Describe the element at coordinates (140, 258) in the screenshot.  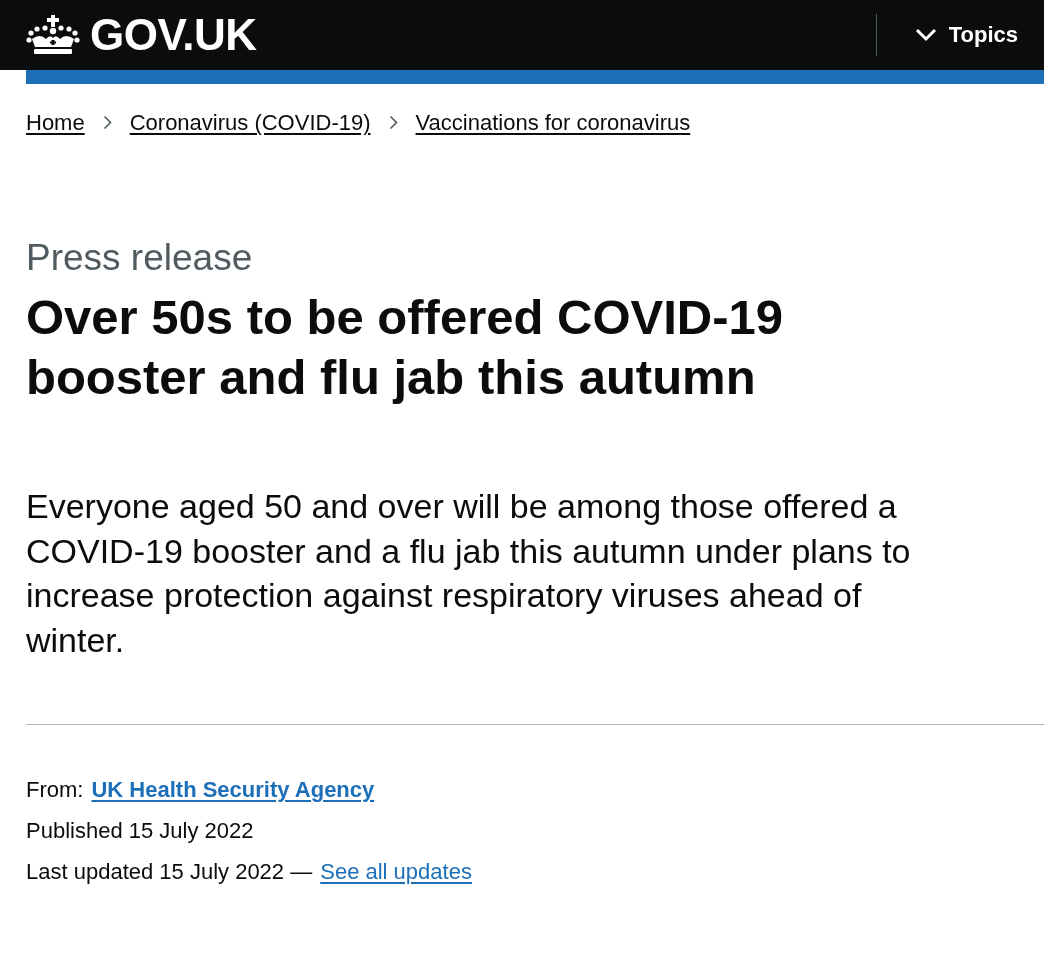
I see `article-type-label: Press release` at that location.